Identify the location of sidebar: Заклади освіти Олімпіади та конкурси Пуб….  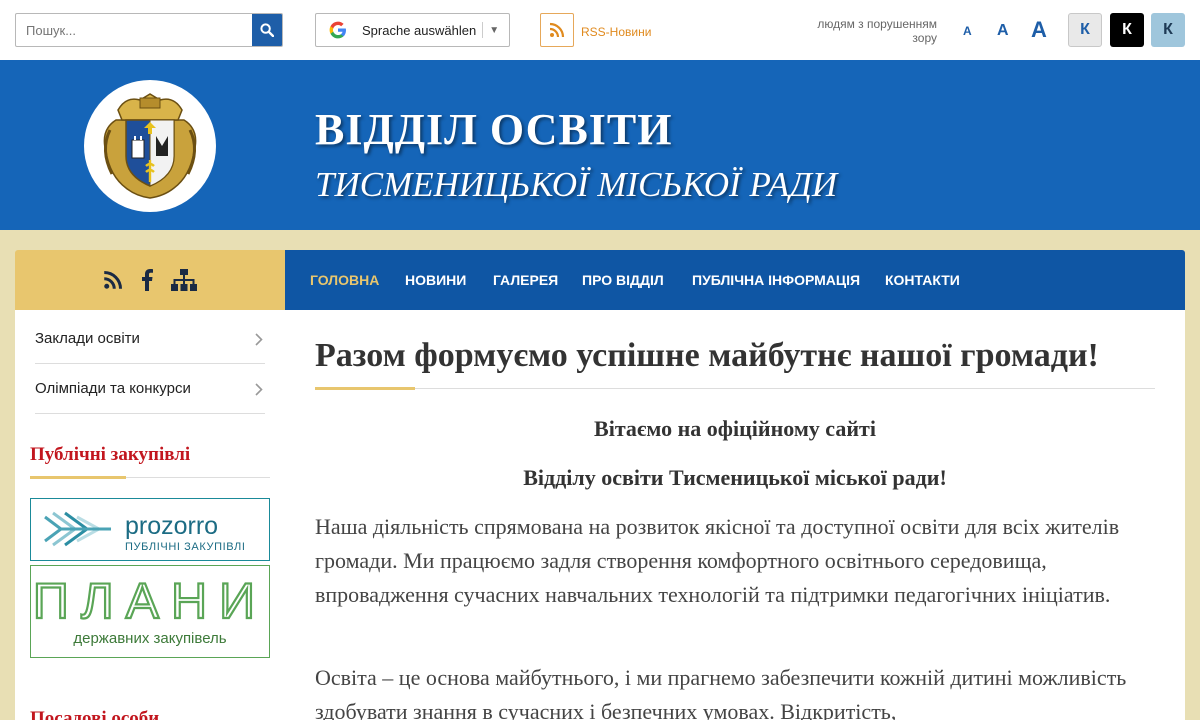
(150, 515).